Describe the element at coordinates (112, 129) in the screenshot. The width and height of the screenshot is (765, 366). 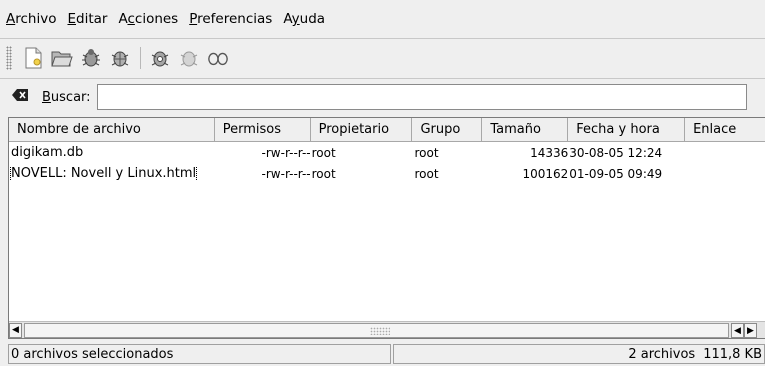
I see `column-nombre: Nombre de archivo` at that location.